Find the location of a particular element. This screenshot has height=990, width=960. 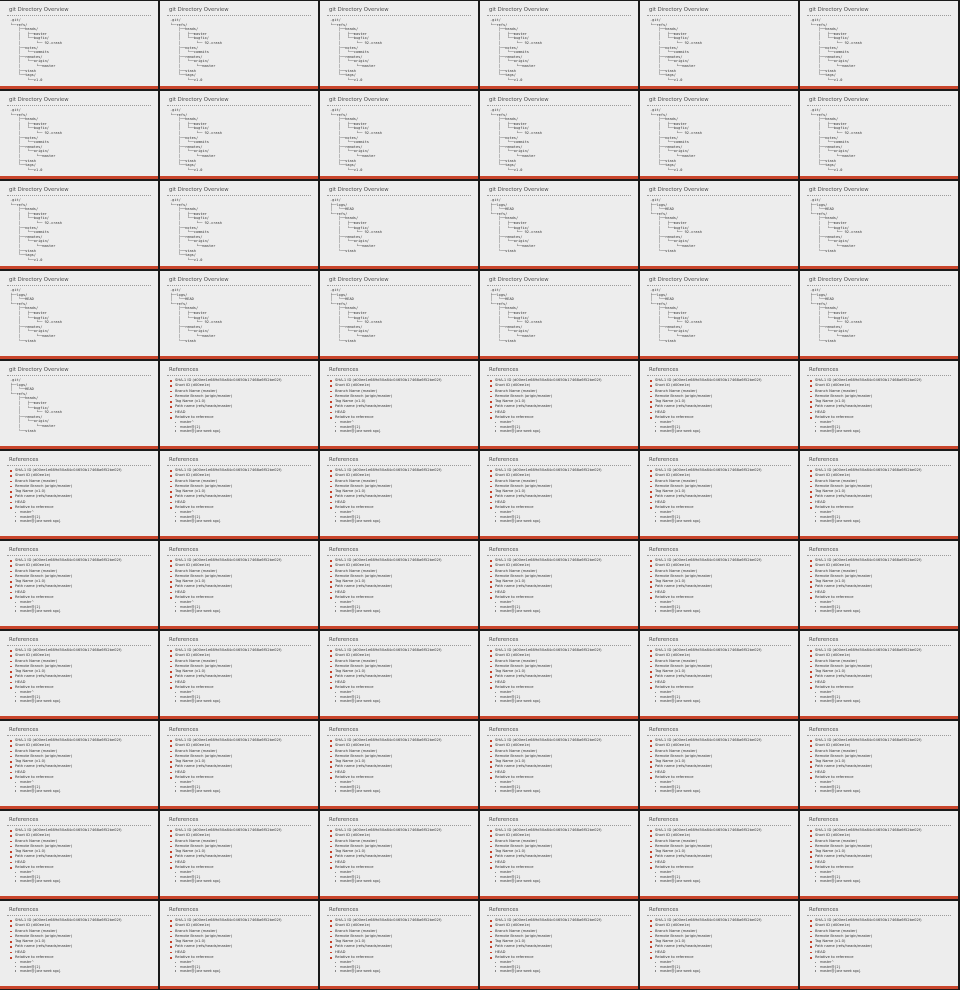

reference-text: Path name (refs/heads/master) is located at coordinates (364, 766).